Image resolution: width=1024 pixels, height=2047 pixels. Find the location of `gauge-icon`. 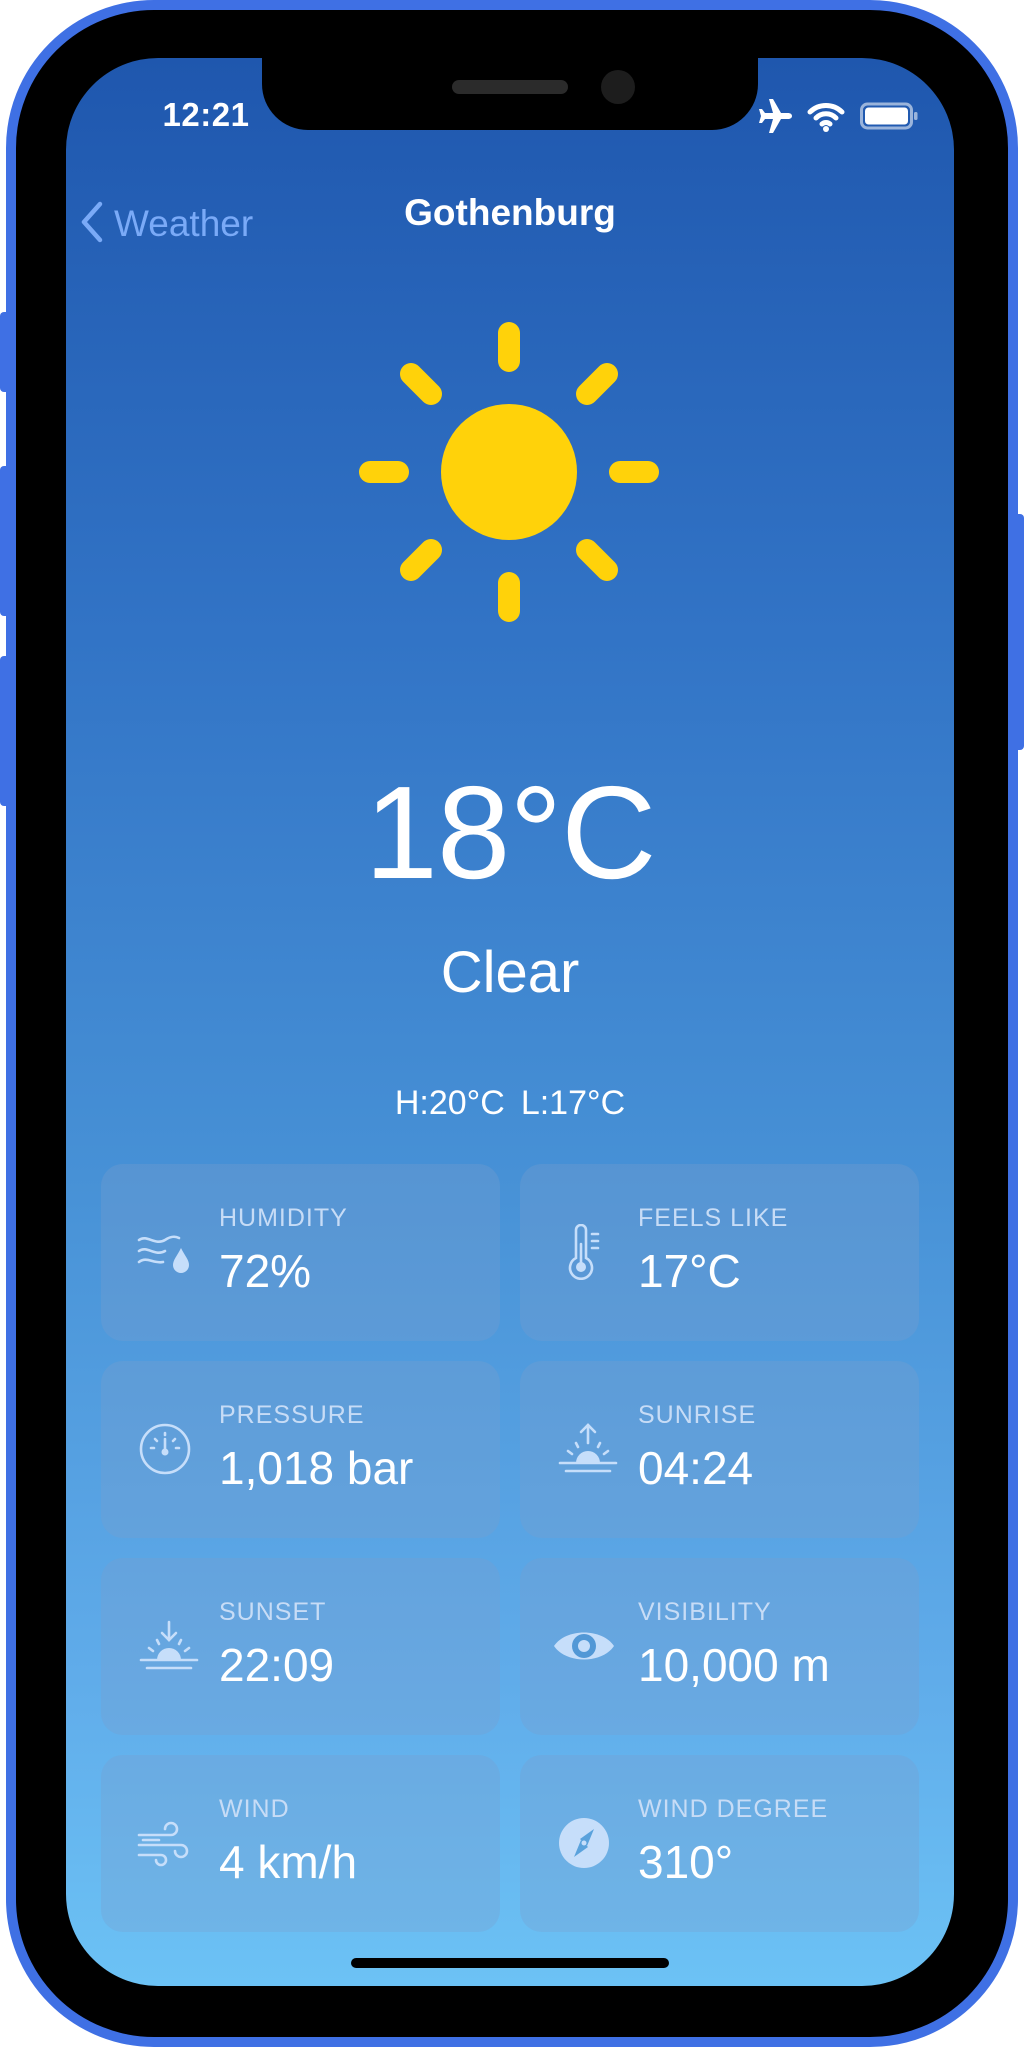

gauge-icon is located at coordinates (165, 1449).